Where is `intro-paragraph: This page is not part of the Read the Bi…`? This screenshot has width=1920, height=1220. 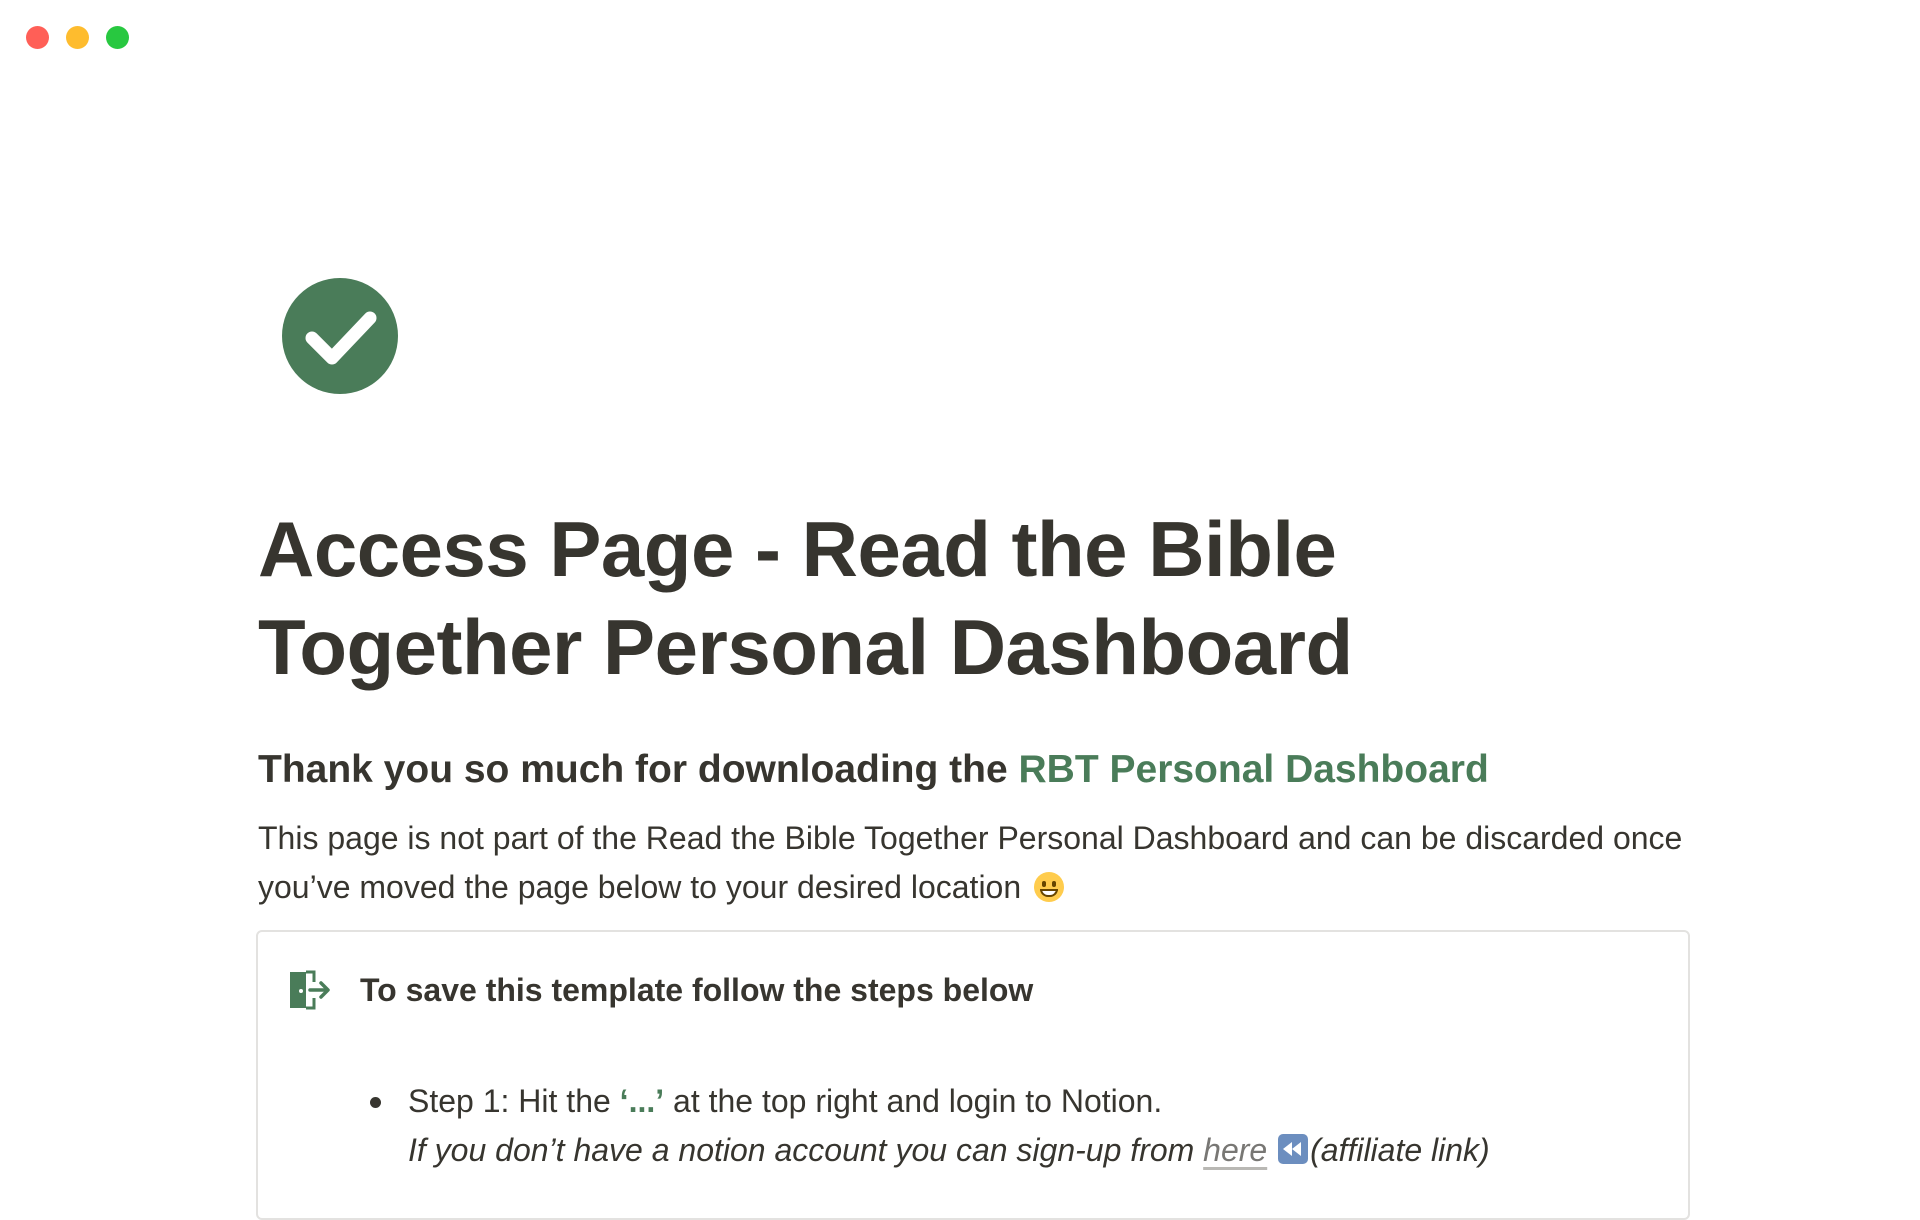
intro-paragraph: This page is not part of the Read the Bi… is located at coordinates (978, 863).